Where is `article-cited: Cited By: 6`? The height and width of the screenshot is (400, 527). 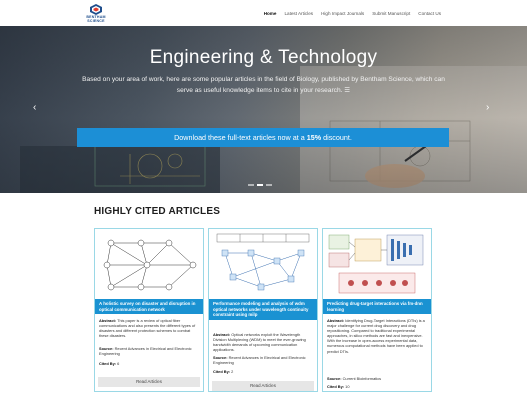 article-cited: Cited By: 6 is located at coordinates (149, 363).